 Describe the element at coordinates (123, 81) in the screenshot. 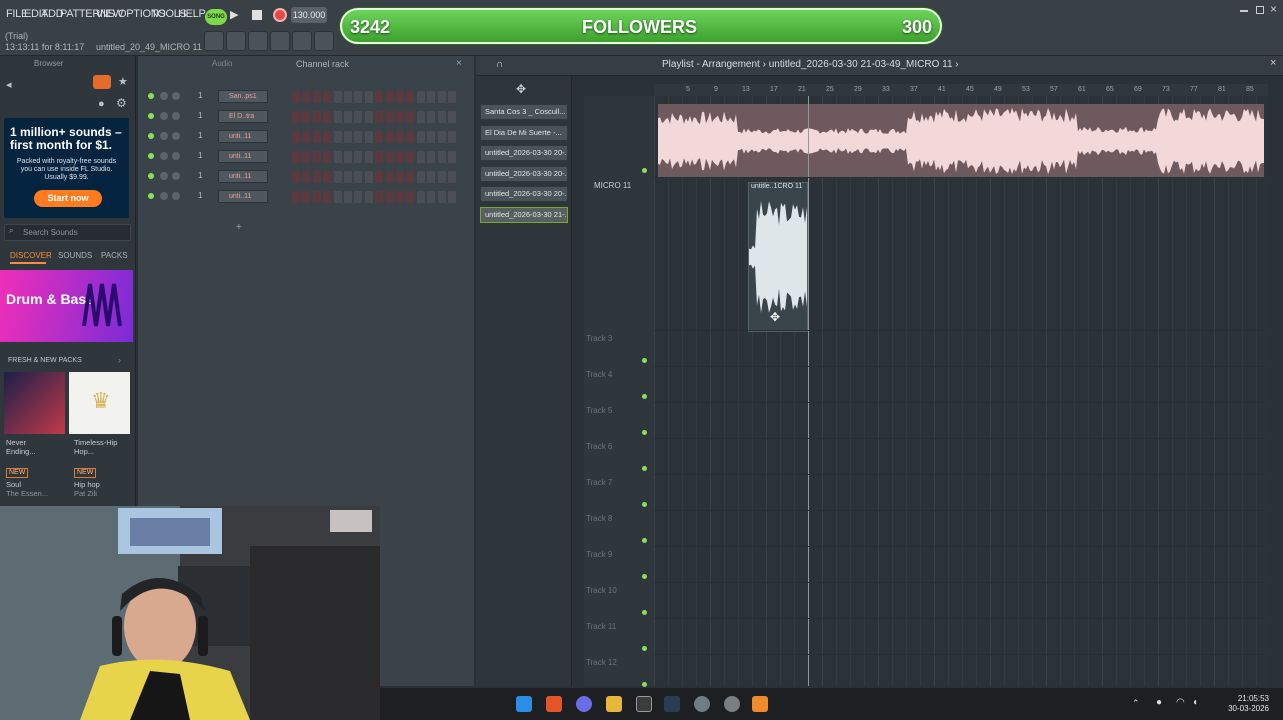

I see `star-icon: ★` at that location.